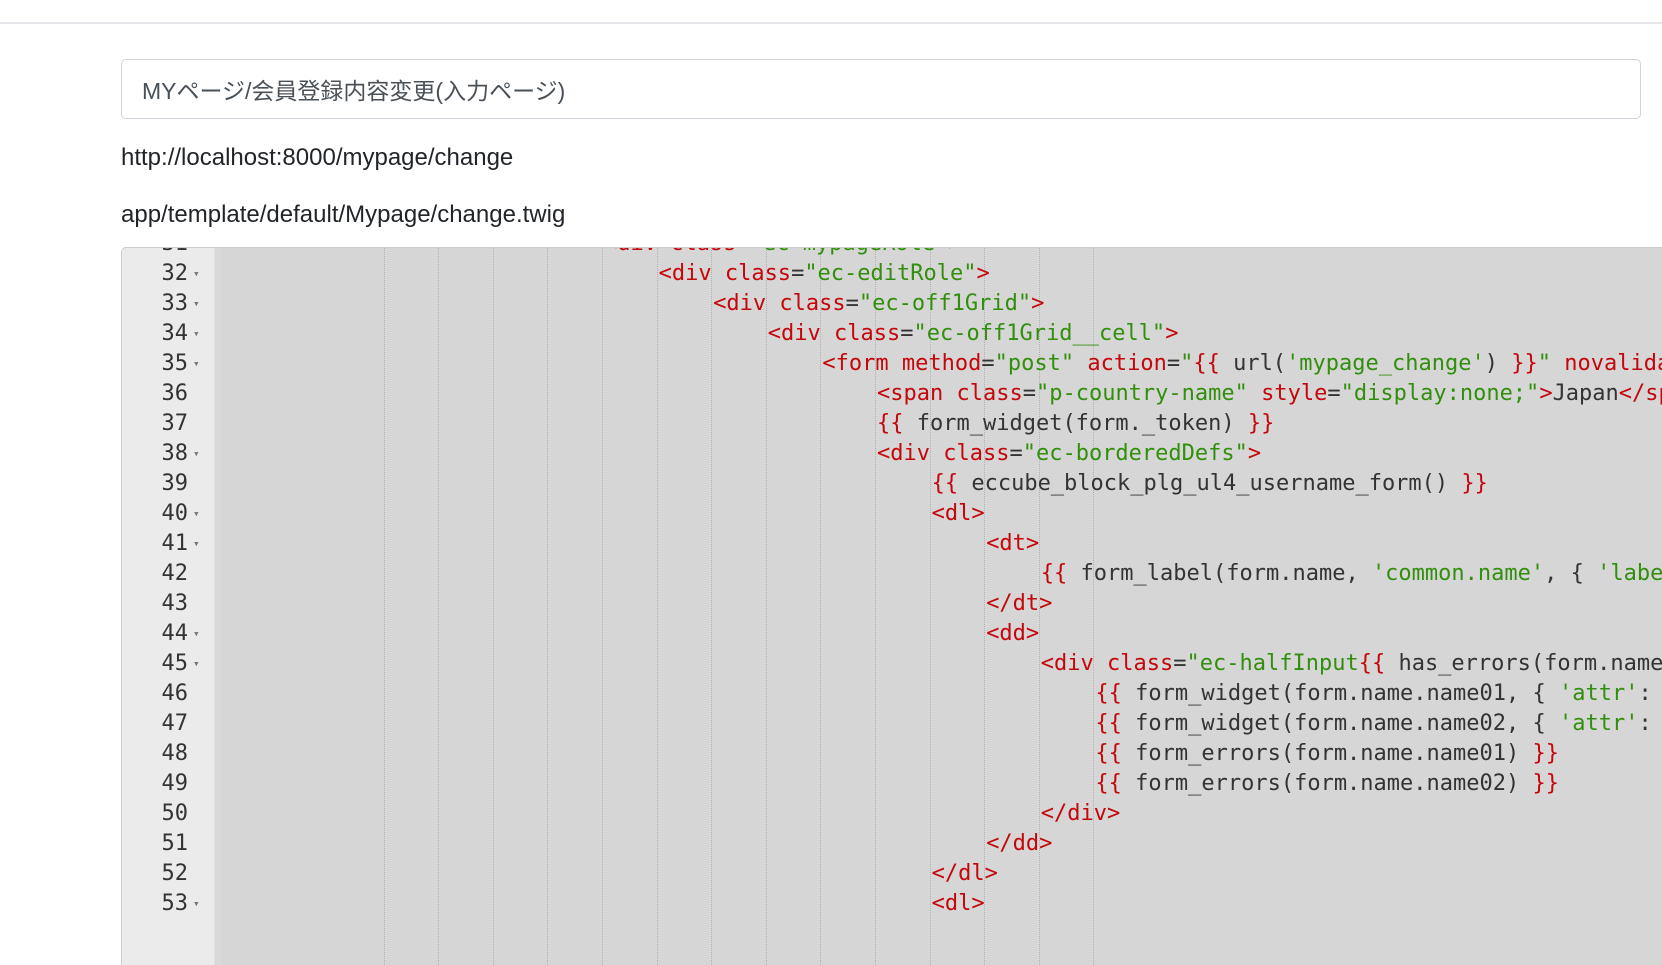 Image resolution: width=1662 pixels, height=965 pixels. I want to click on code-line: <div class="ec-editRole">, so click(824, 274).